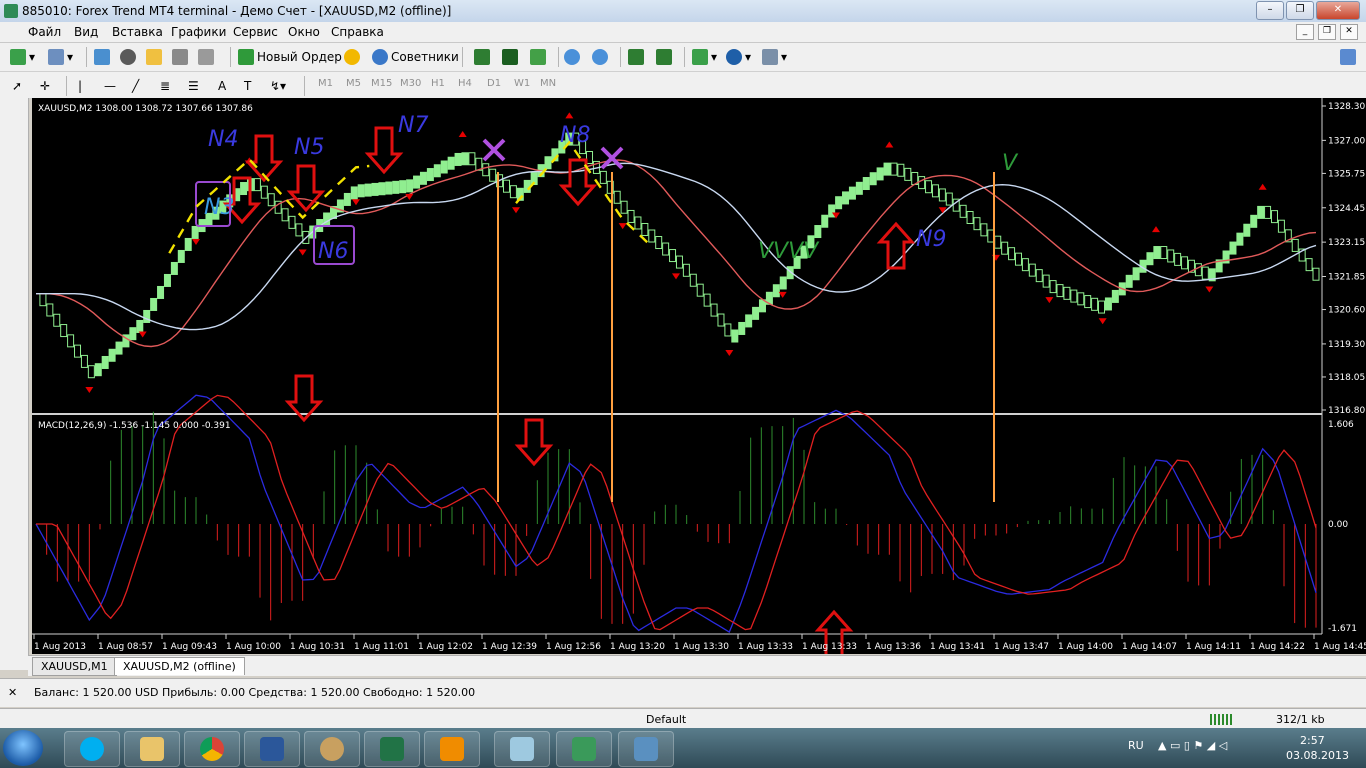  Describe the element at coordinates (92, 749) in the screenshot. I see `taskbar-skype` at that location.